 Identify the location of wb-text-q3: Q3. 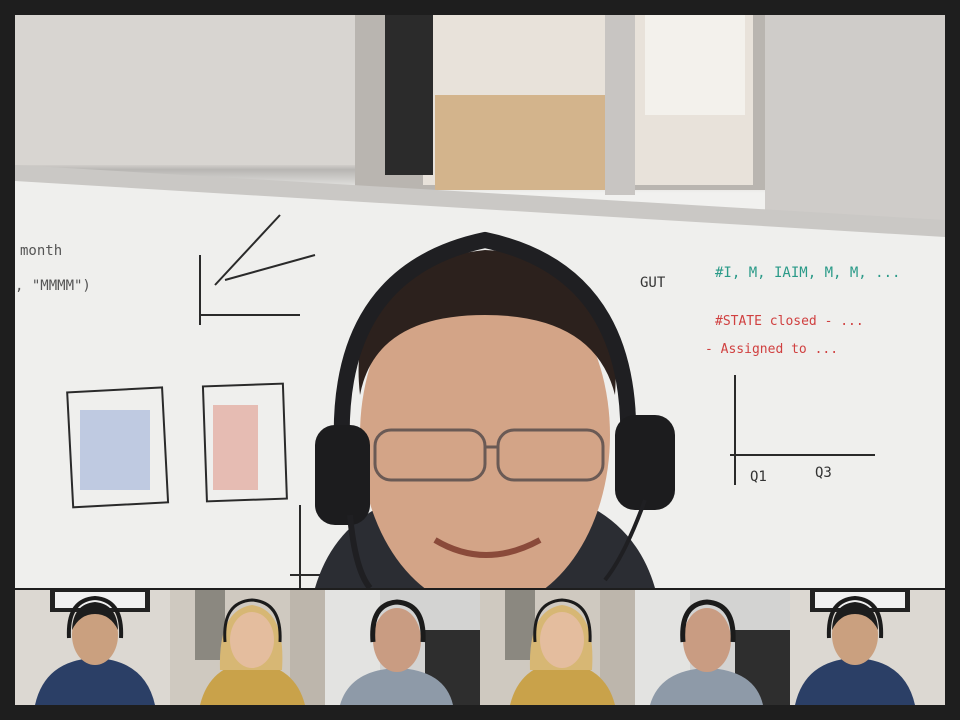
(823, 473).